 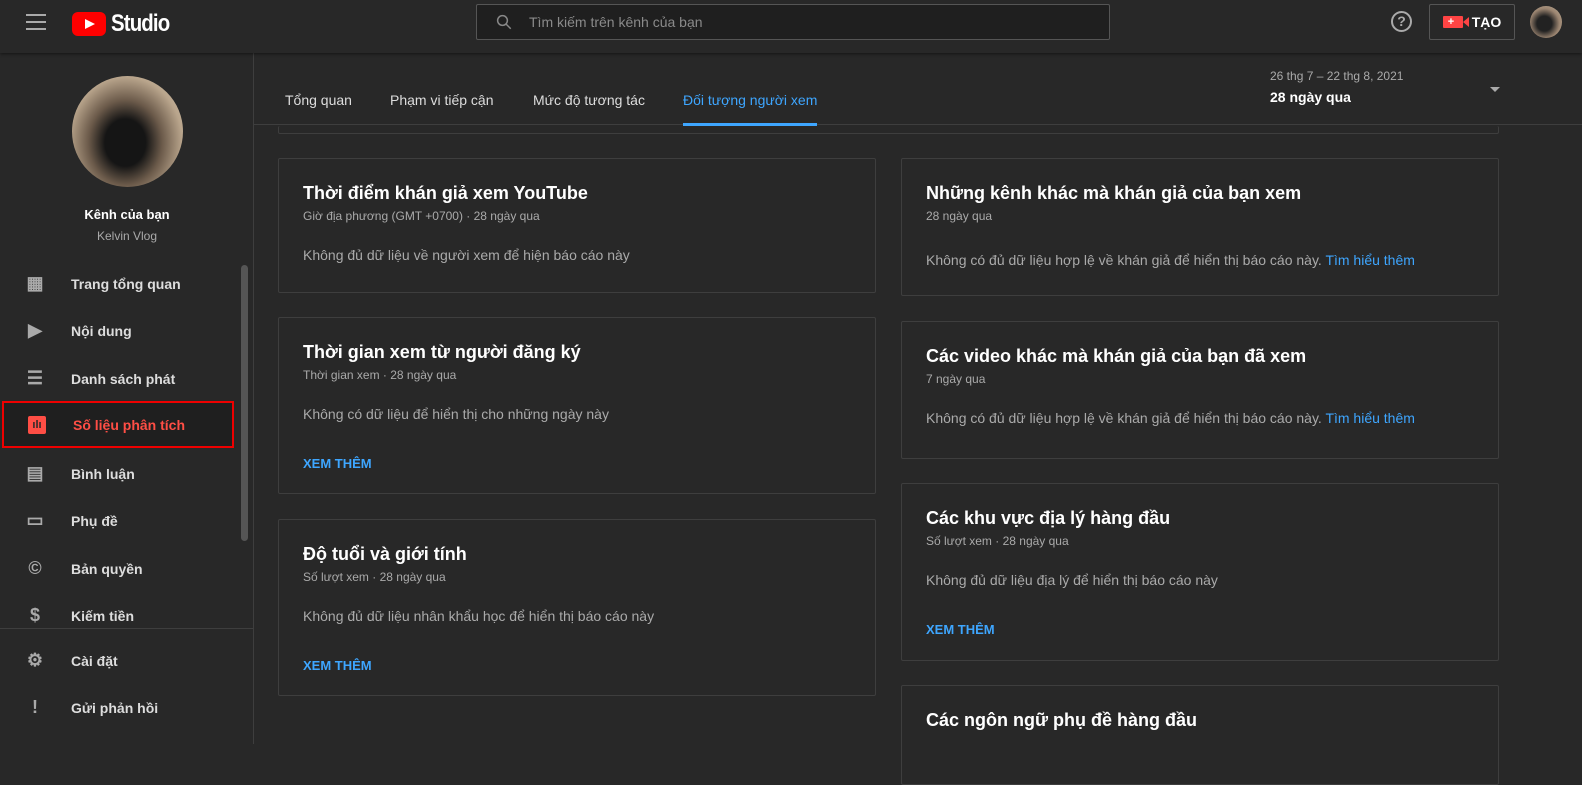 I want to click on channel-name: Kelvin Vlog, so click(x=127, y=236).